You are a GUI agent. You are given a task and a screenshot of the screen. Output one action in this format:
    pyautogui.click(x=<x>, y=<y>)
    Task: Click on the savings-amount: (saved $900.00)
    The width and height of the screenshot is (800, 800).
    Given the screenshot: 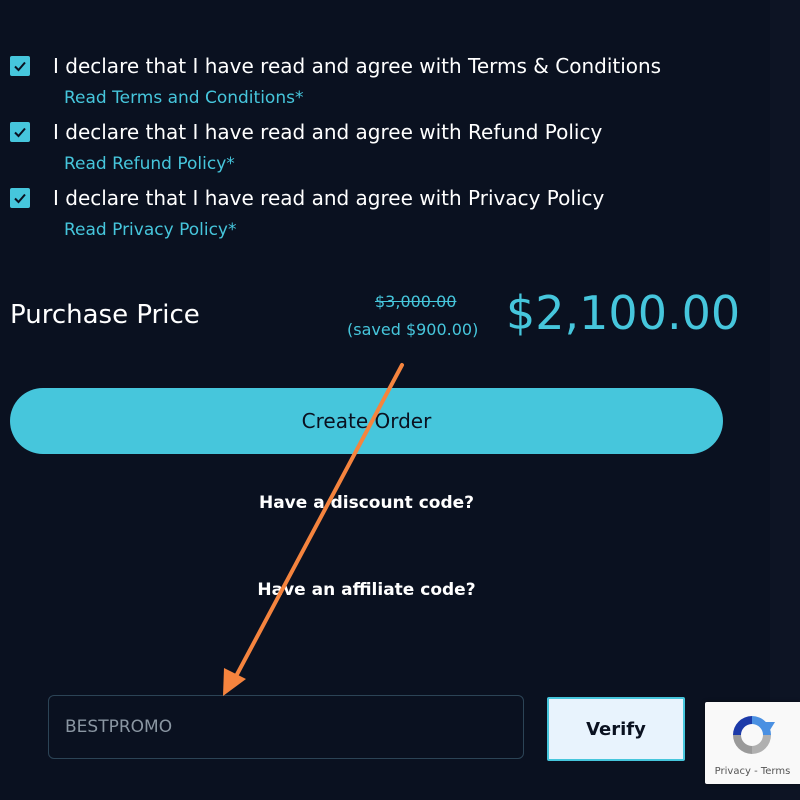 What is the action you would take?
    pyautogui.click(x=413, y=329)
    